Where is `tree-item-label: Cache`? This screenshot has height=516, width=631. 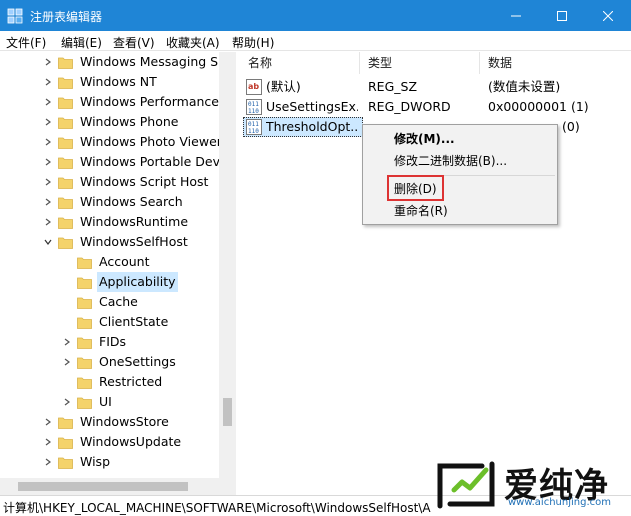
tree-item-label: Cache is located at coordinates (118, 301).